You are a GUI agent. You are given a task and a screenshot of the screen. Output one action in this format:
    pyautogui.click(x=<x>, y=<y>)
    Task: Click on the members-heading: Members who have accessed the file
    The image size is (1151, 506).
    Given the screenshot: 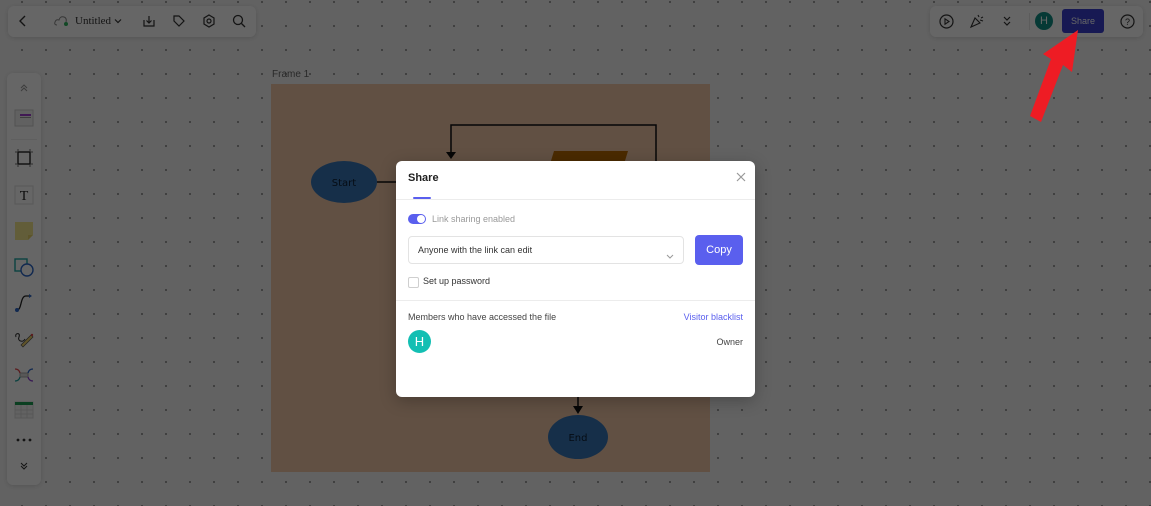 What is the action you would take?
    pyautogui.click(x=482, y=317)
    